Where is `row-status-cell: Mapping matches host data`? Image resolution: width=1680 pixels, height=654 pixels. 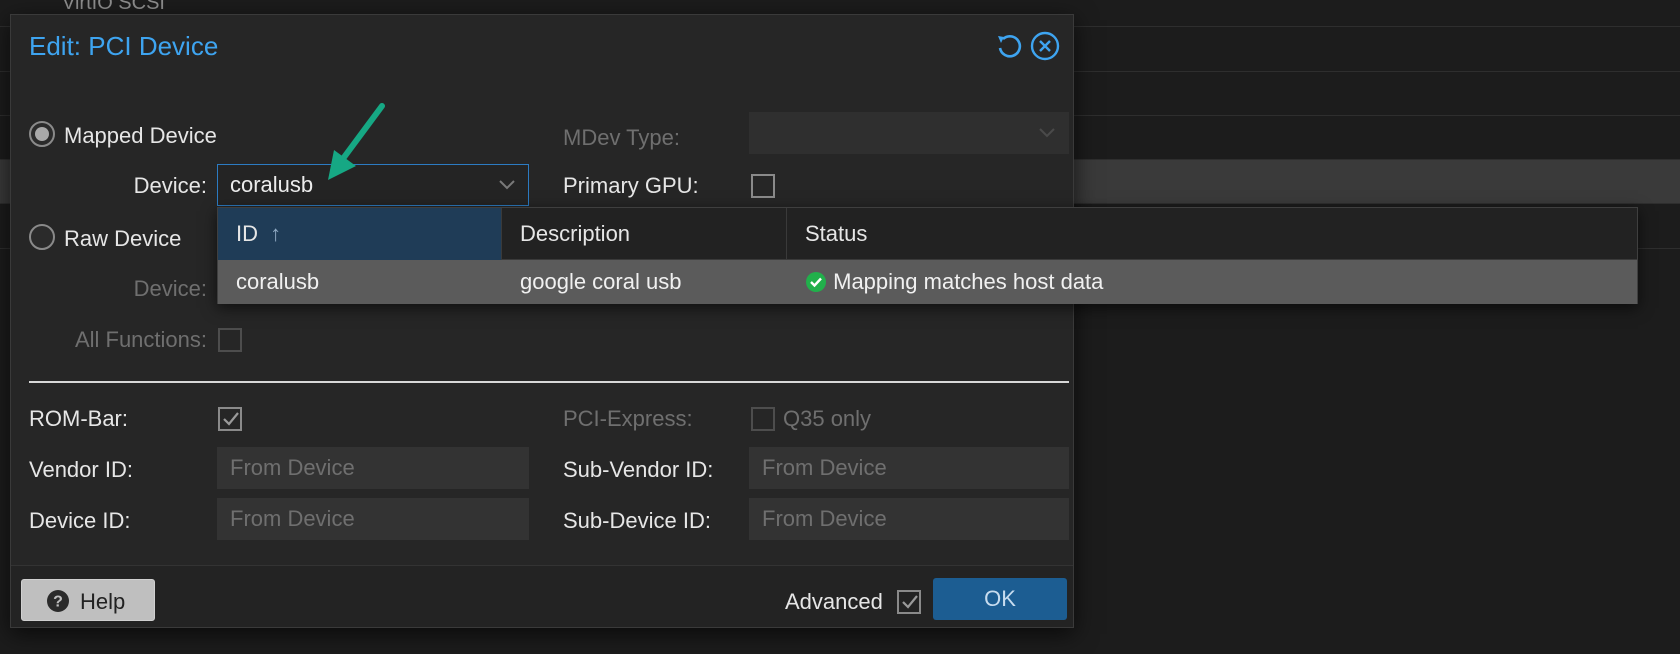 row-status-cell: Mapping matches host data is located at coordinates (945, 282).